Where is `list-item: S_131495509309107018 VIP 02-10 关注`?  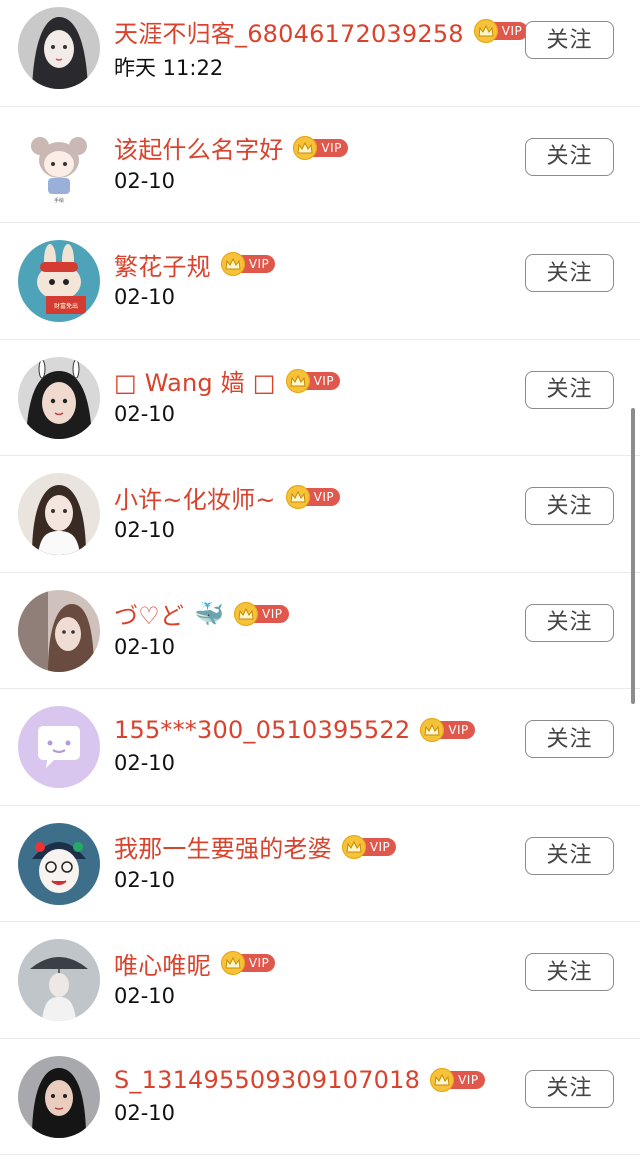 list-item: S_131495509309107018 VIP 02-10 关注 is located at coordinates (320, 1097).